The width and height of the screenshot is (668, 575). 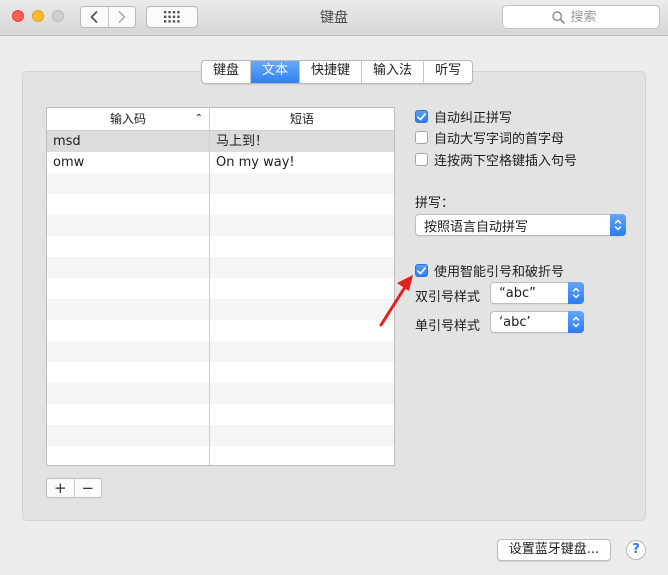 What do you see at coordinates (330, 72) in the screenshot?
I see `tab-shortcuts: 快捷键` at bounding box center [330, 72].